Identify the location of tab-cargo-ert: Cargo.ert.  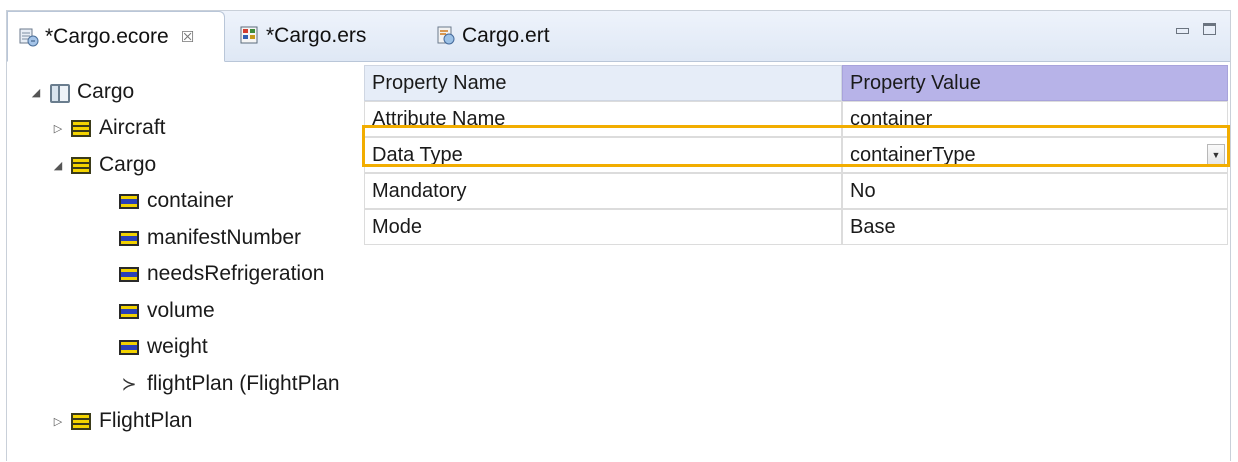
(510, 36).